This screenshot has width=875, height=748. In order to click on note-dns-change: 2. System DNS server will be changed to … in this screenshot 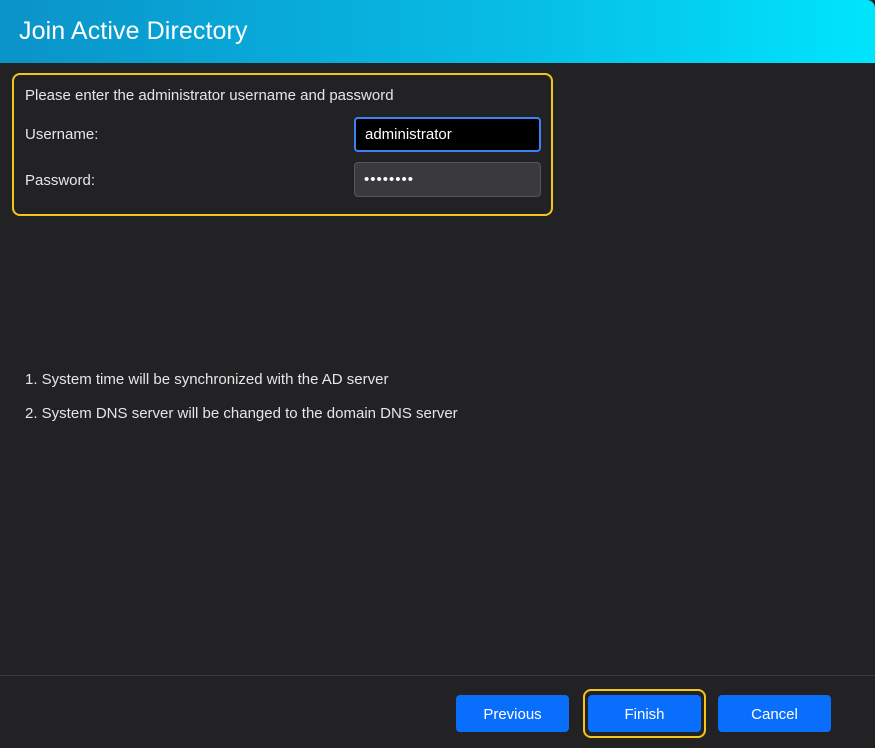, I will do `click(241, 413)`.